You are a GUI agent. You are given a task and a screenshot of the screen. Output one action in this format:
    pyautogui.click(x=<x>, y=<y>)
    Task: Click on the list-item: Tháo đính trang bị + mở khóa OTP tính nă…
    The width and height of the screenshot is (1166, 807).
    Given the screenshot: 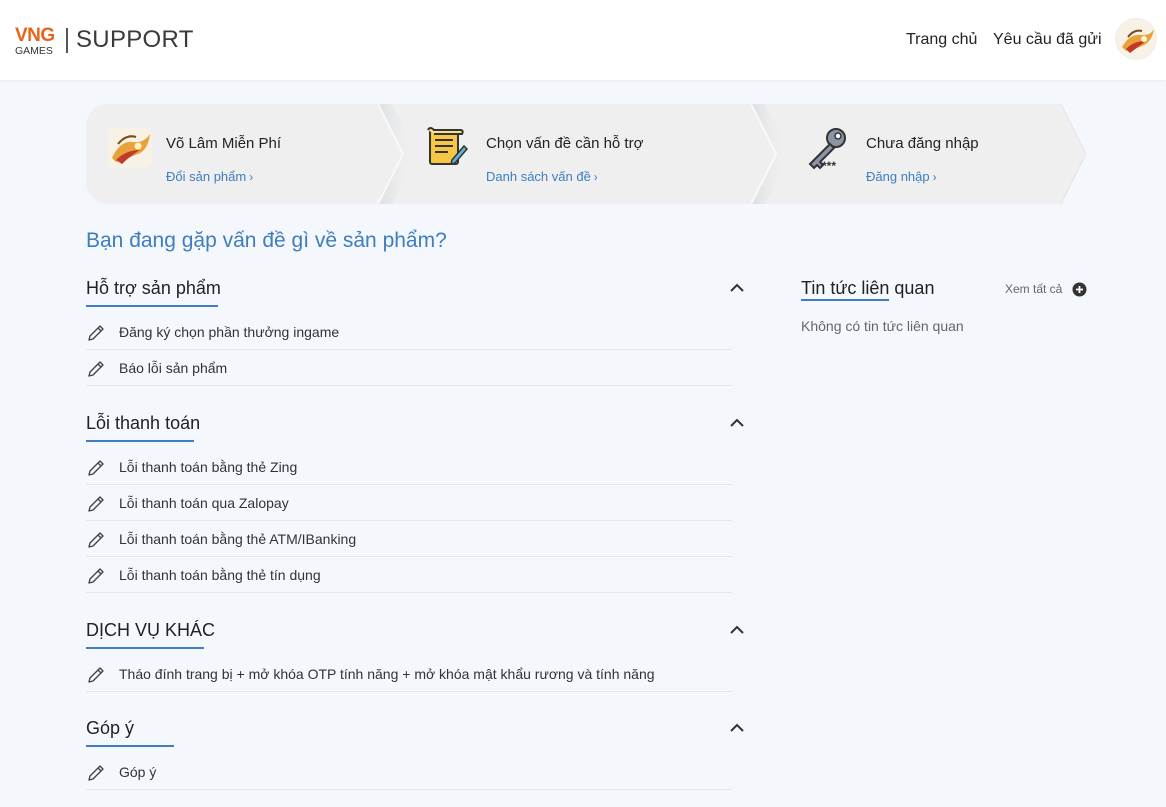 What is the action you would take?
    pyautogui.click(x=409, y=674)
    